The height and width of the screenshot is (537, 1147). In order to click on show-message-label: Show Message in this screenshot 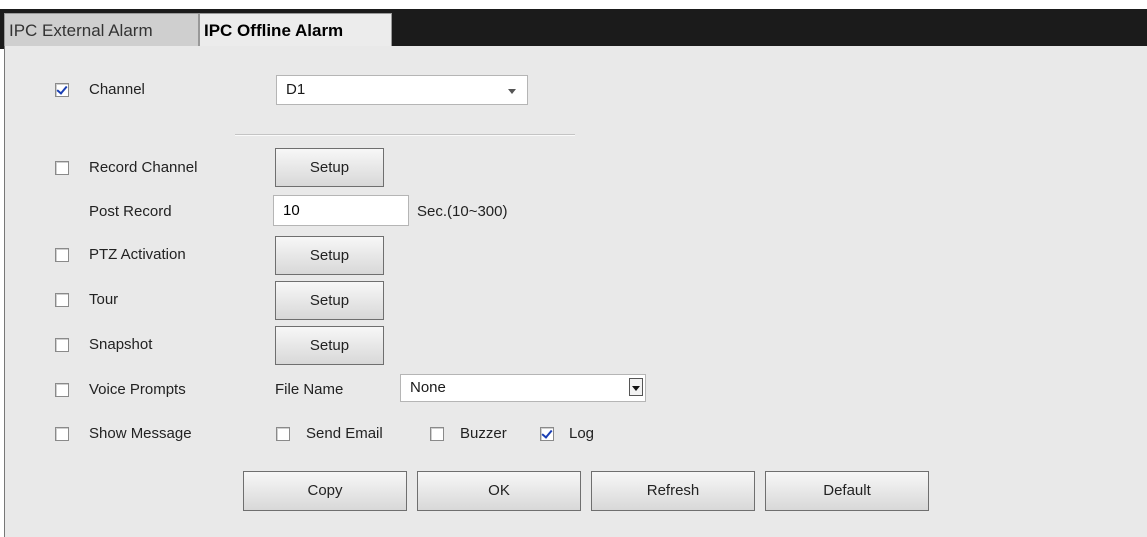, I will do `click(140, 433)`.